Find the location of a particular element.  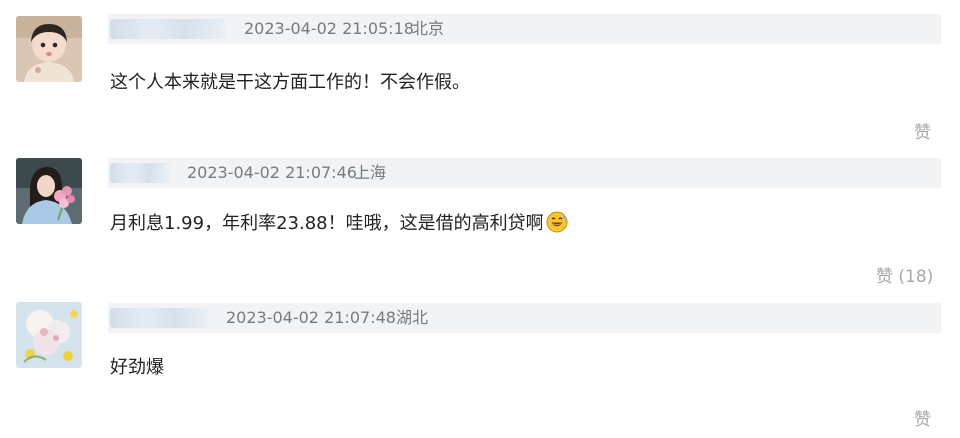

comment-text: 这个人本来就是干这方面工作的！不会作假。 is located at coordinates (290, 82).